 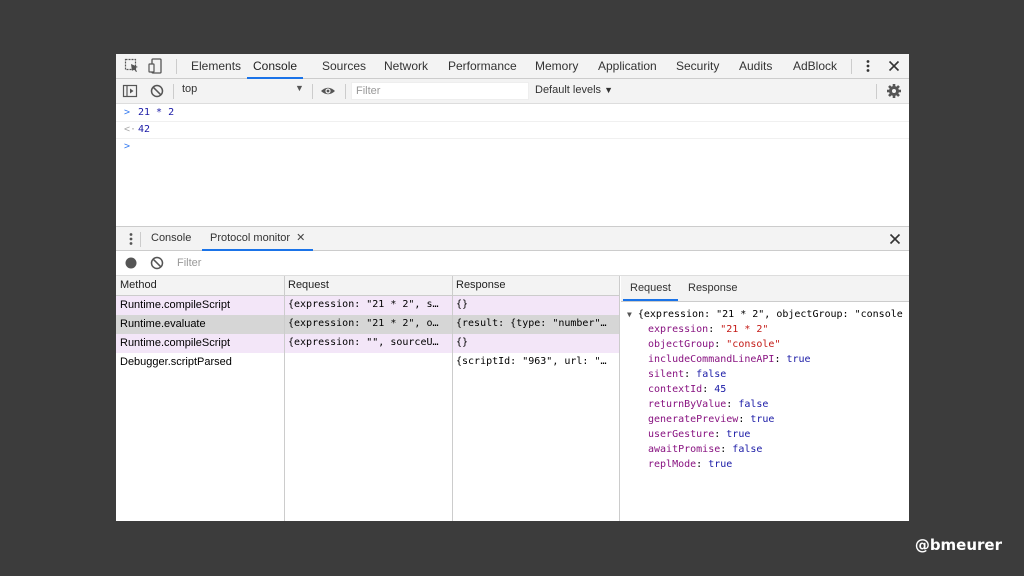 I want to click on tab-elements: Elements, so click(x=216, y=66).